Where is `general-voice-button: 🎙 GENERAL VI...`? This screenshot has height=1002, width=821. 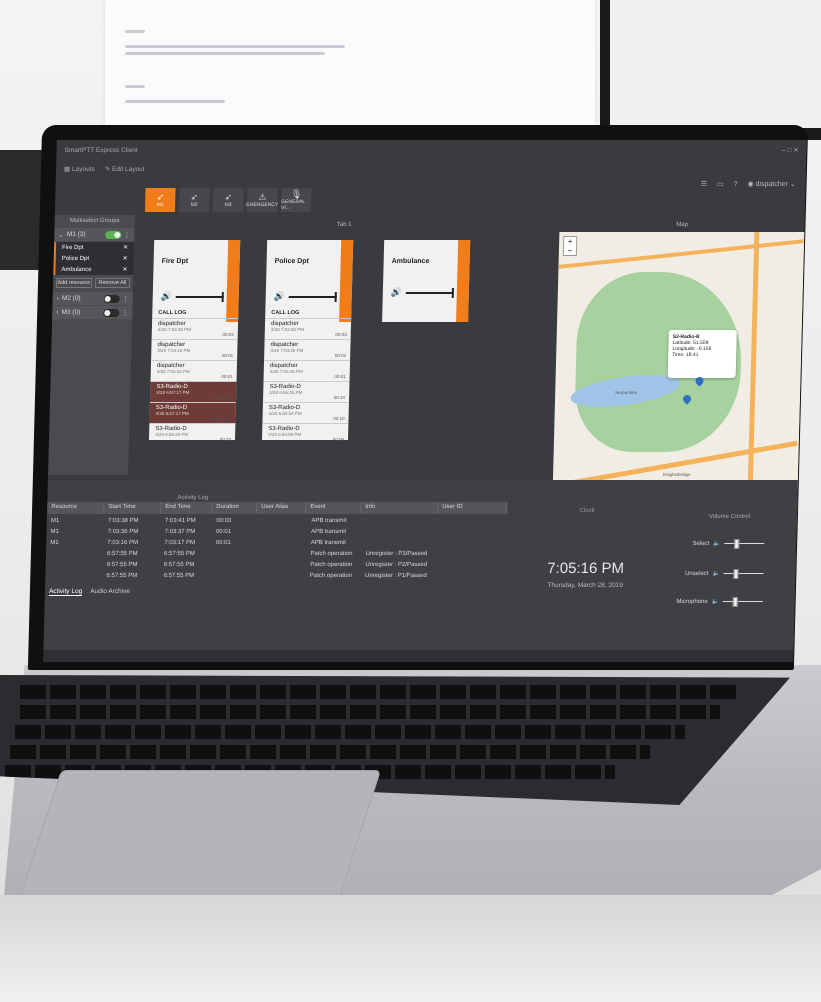 general-voice-button: 🎙 GENERAL VI... is located at coordinates (296, 200).